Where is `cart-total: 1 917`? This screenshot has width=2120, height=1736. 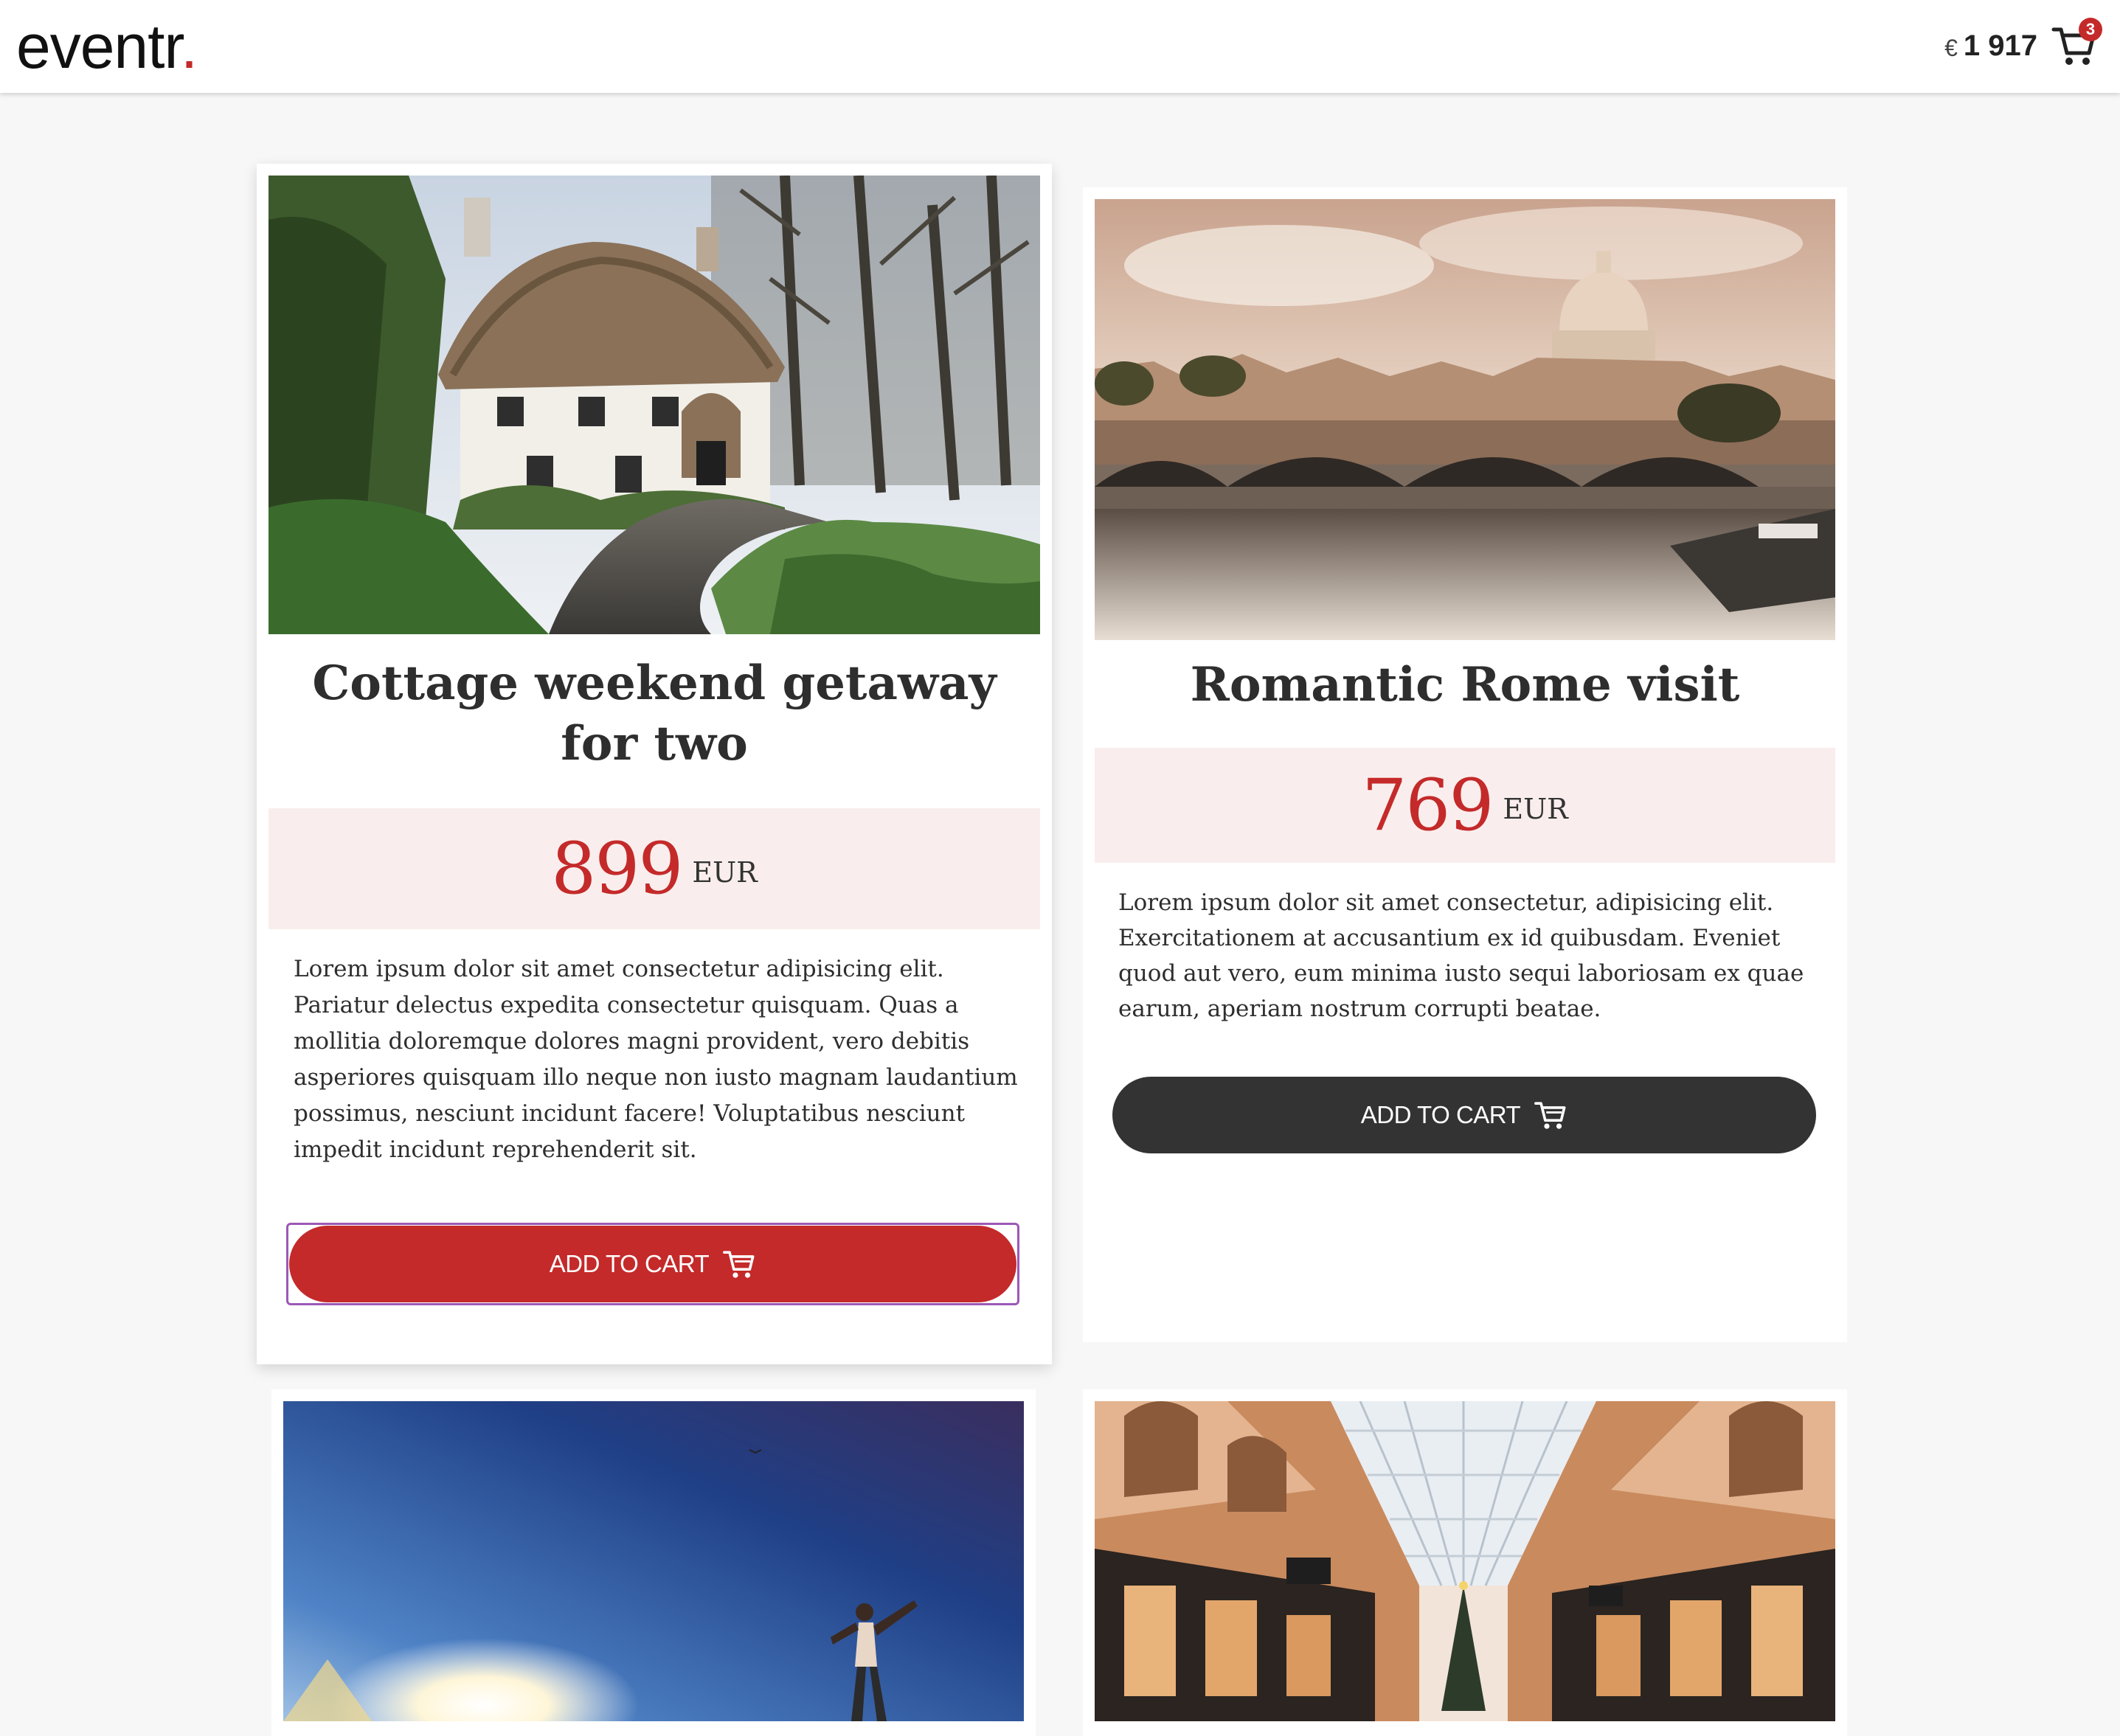
cart-total: 1 917 is located at coordinates (2000, 46).